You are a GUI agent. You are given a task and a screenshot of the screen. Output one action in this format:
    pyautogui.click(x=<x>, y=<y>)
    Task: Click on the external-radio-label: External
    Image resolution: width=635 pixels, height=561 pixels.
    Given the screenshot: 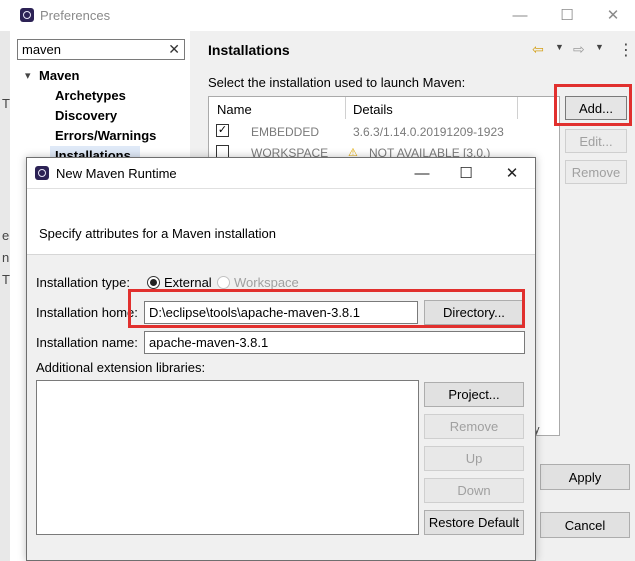 What is the action you would take?
    pyautogui.click(x=188, y=282)
    